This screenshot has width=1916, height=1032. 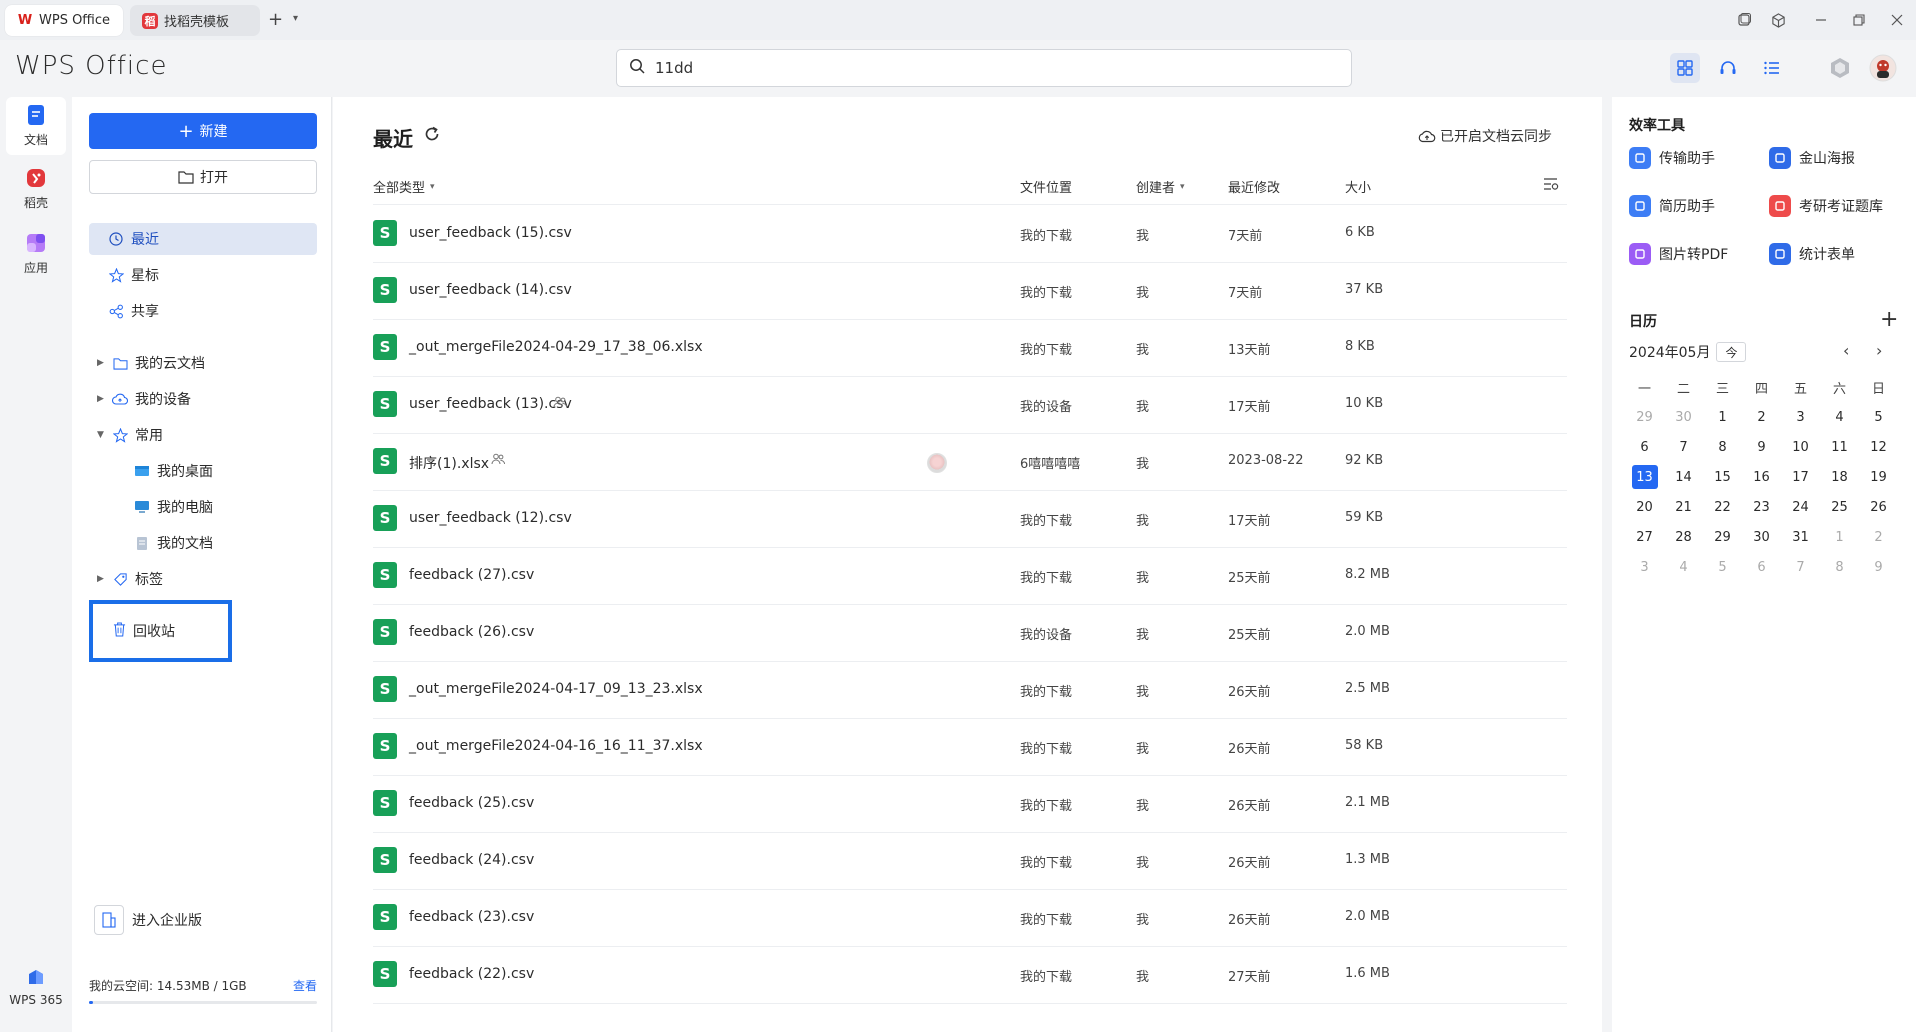 I want to click on file-type-filter: 全部类型 ▾, so click(x=404, y=186).